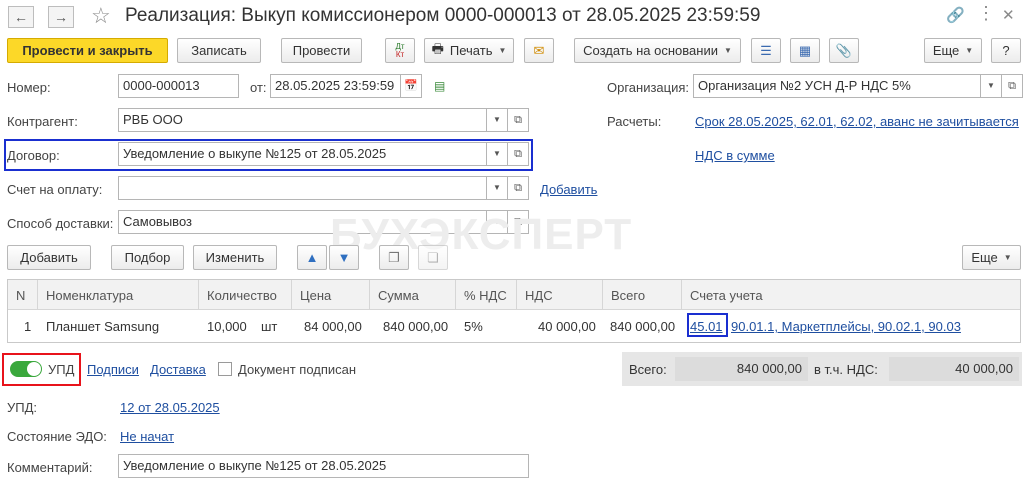 This screenshot has width=1027, height=487. Describe the element at coordinates (539, 295) in the screenshot. I see `col-header-vat: НДС` at that location.